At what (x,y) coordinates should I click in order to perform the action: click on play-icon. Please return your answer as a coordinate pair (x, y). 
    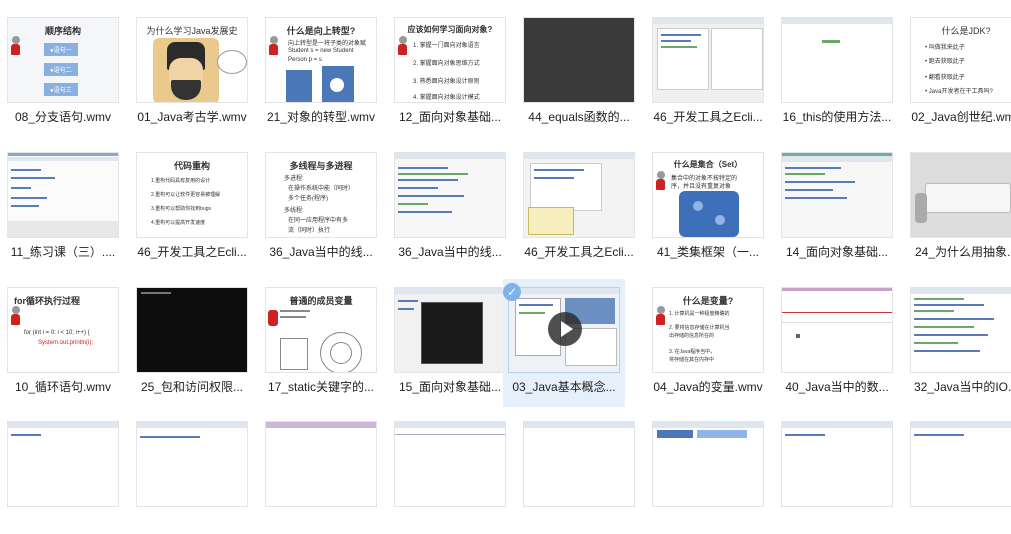
    Looking at the image, I should click on (565, 329).